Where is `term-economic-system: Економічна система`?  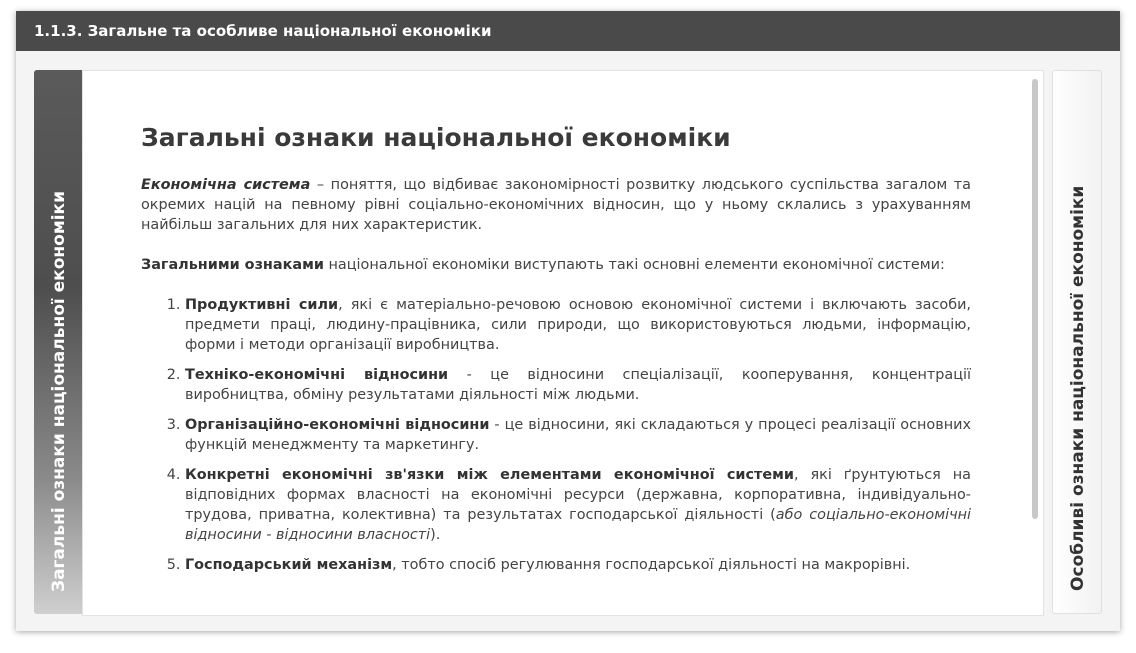 term-economic-system: Економічна система is located at coordinates (226, 185).